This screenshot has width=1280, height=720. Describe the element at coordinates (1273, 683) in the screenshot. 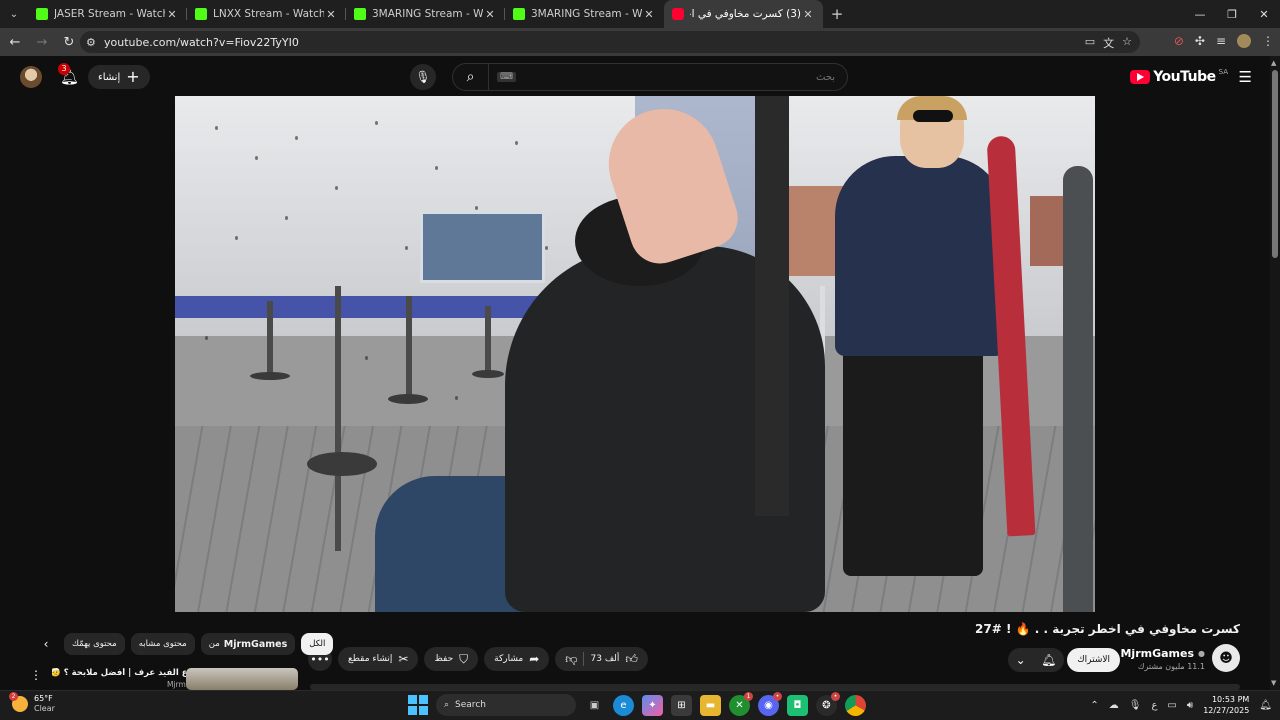

I see `scroll-down-arrow-icon: ▼` at that location.